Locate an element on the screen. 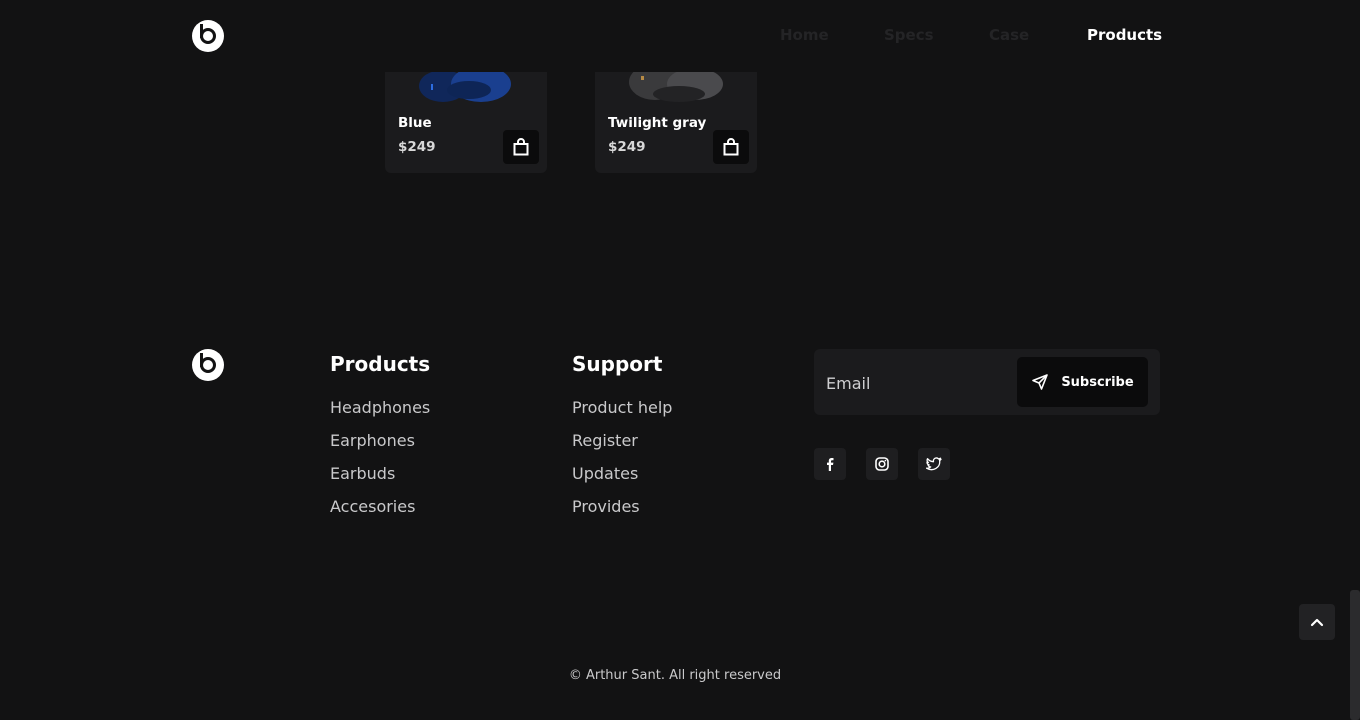 The image size is (1360, 720). instagram-icon is located at coordinates (882, 464).